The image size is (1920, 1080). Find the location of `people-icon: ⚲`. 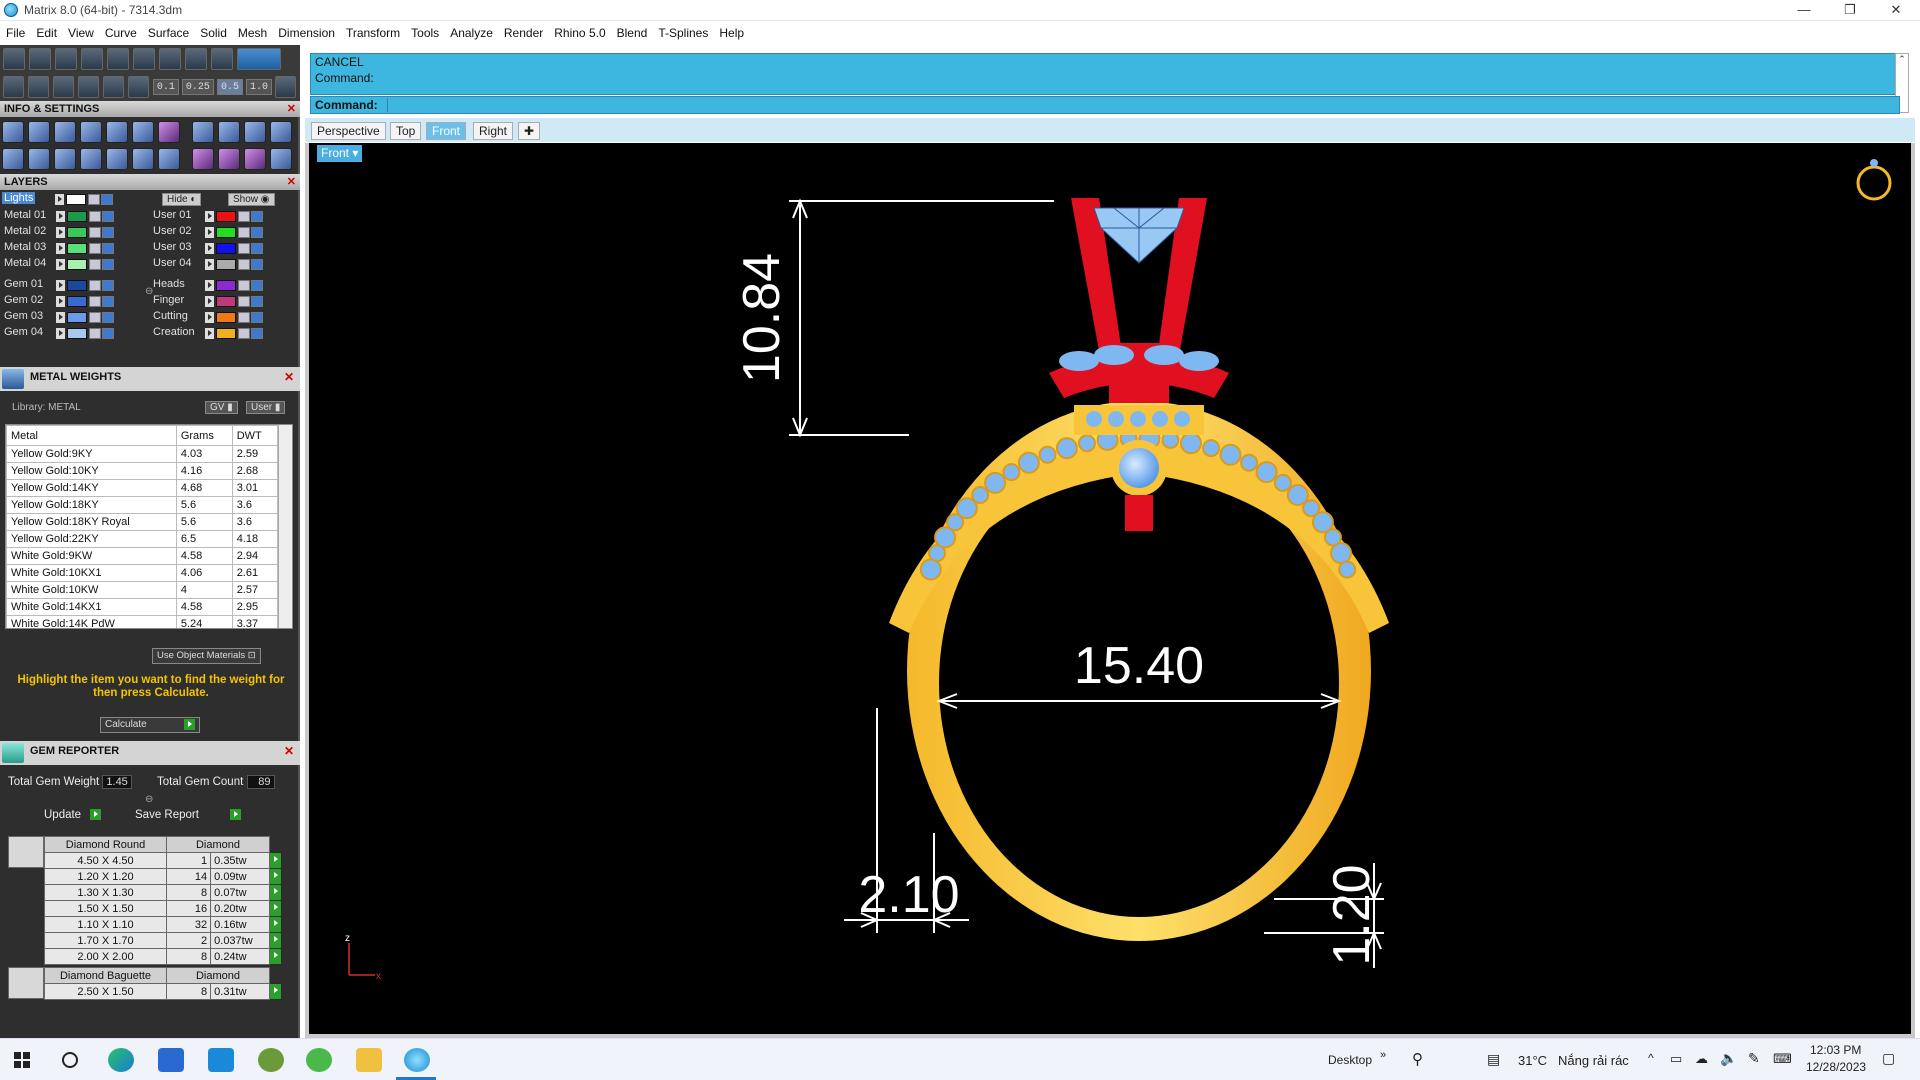

people-icon: ⚲ is located at coordinates (1417, 1059).